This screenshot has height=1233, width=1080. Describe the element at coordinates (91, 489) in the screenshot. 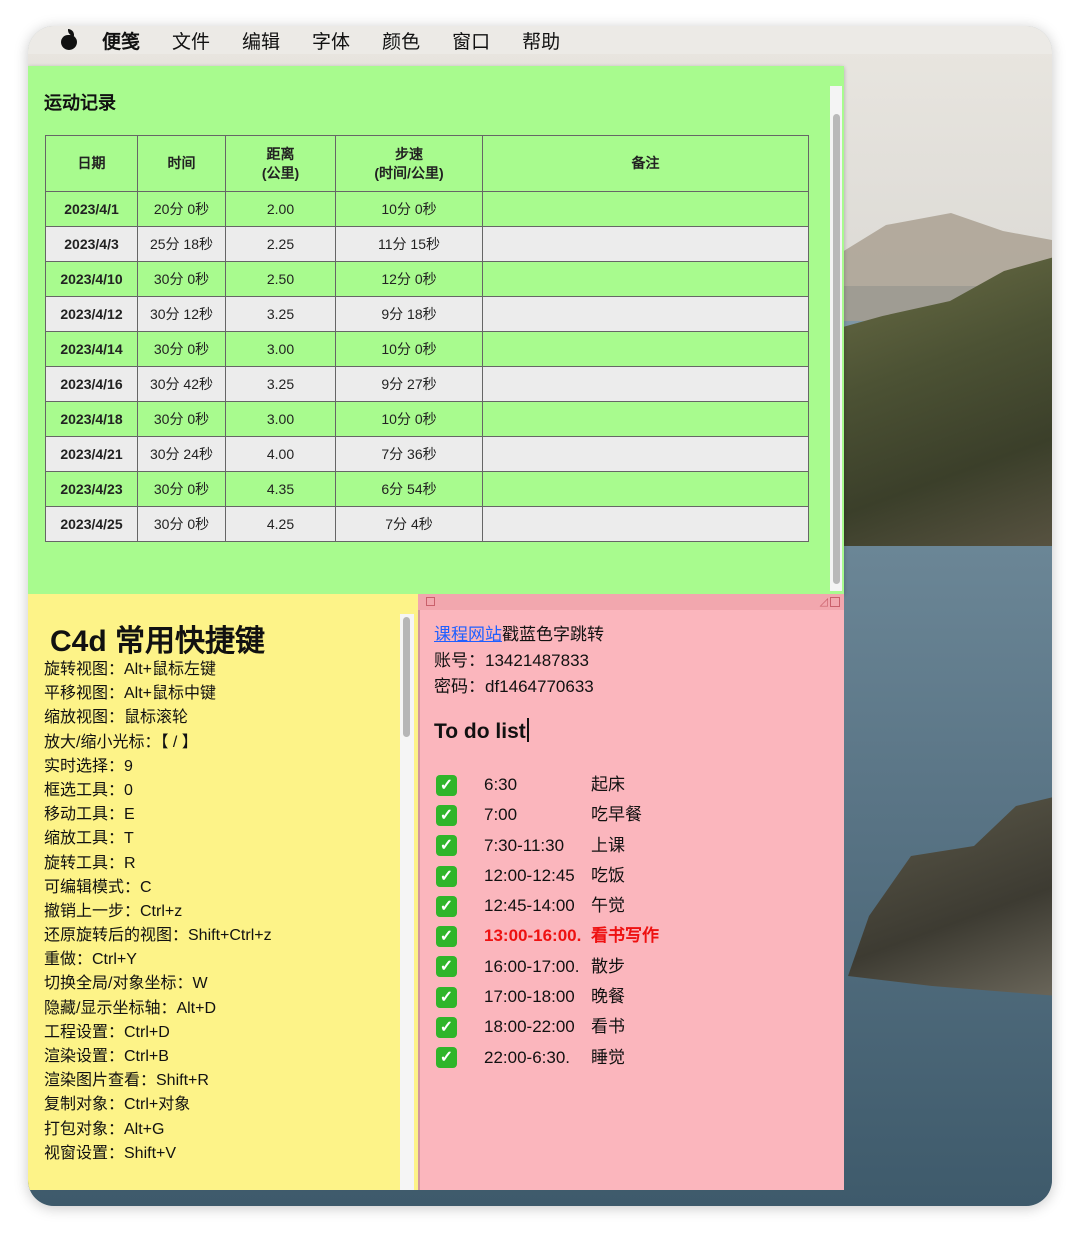

I see `cell-date: 2023/4/23` at that location.